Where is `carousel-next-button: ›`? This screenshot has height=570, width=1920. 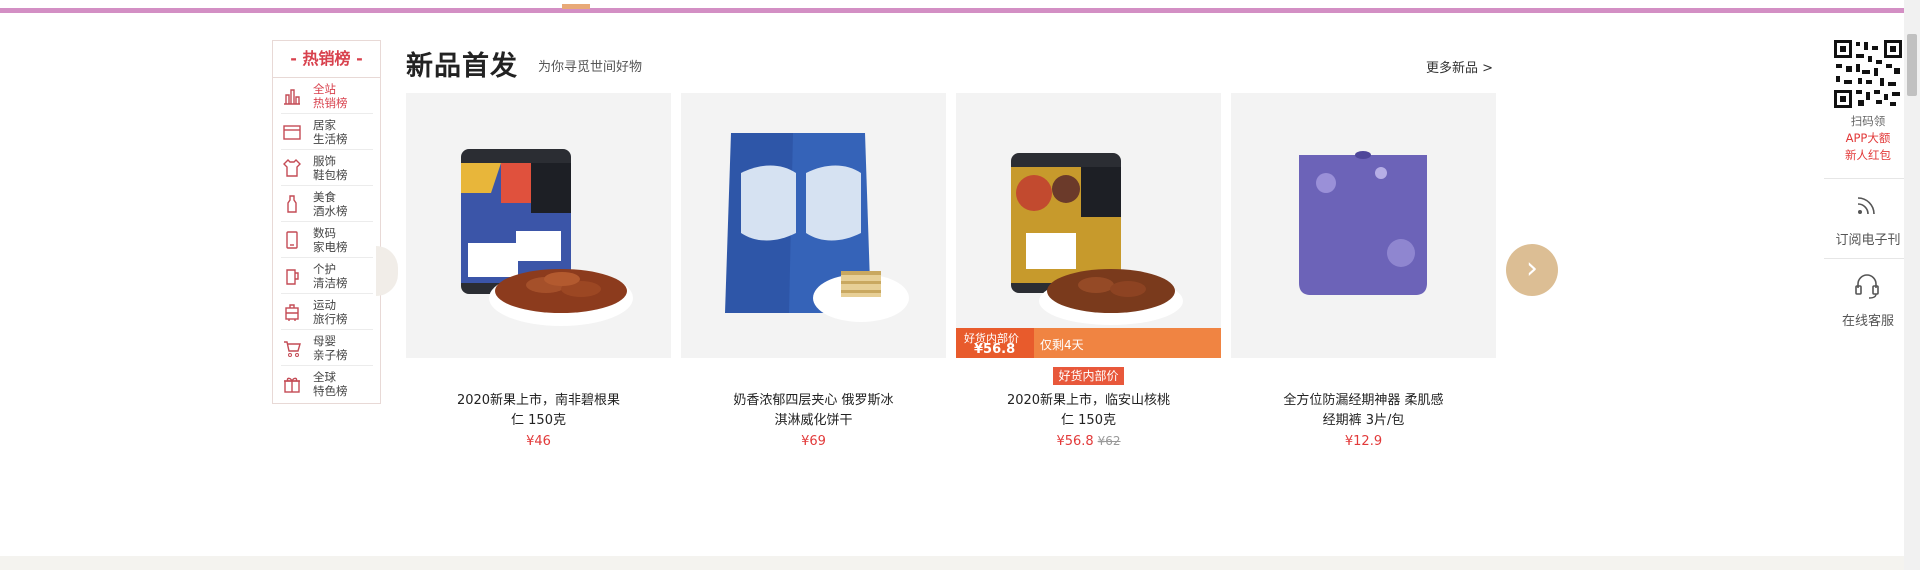 carousel-next-button: › is located at coordinates (1532, 270).